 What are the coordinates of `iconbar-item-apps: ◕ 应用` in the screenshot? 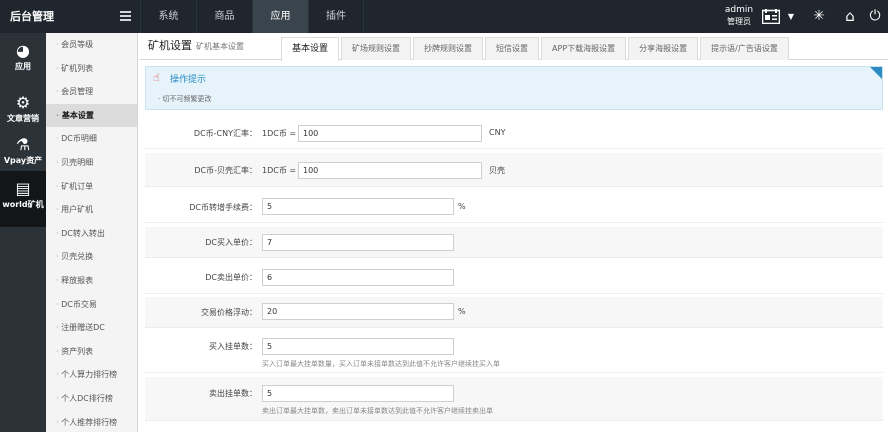 It's located at (23, 61).